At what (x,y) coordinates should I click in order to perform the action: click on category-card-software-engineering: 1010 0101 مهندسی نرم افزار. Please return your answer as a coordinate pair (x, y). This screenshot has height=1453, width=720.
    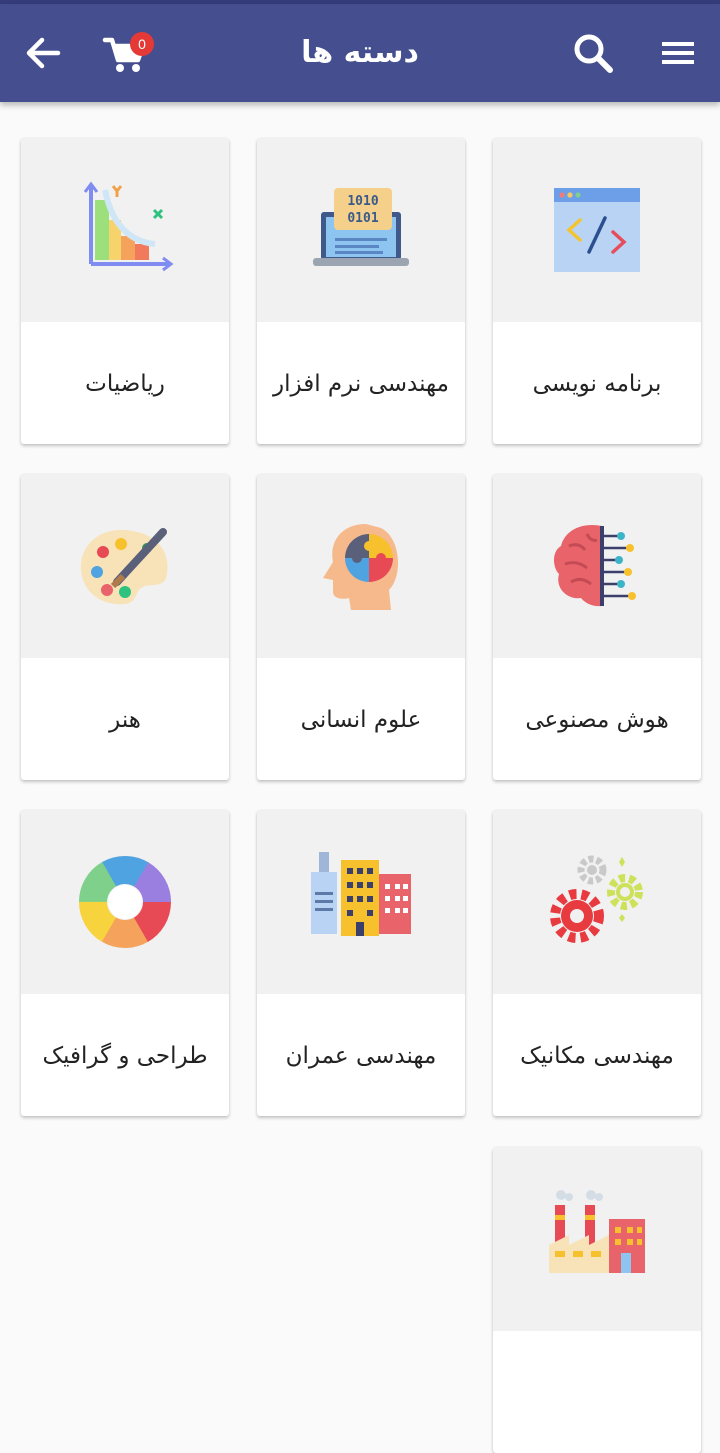
    Looking at the image, I should click on (361, 291).